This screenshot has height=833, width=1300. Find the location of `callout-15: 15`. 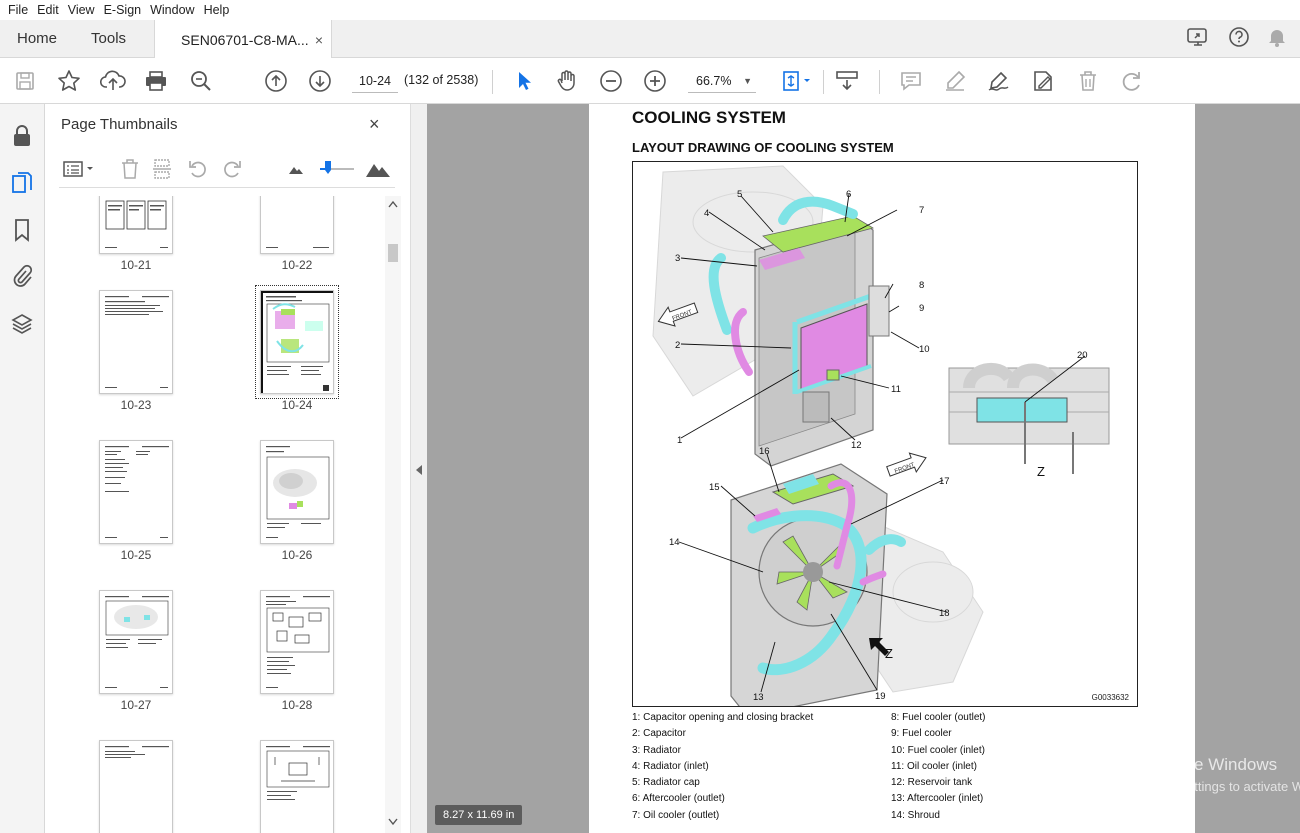

callout-15: 15 is located at coordinates (714, 487).